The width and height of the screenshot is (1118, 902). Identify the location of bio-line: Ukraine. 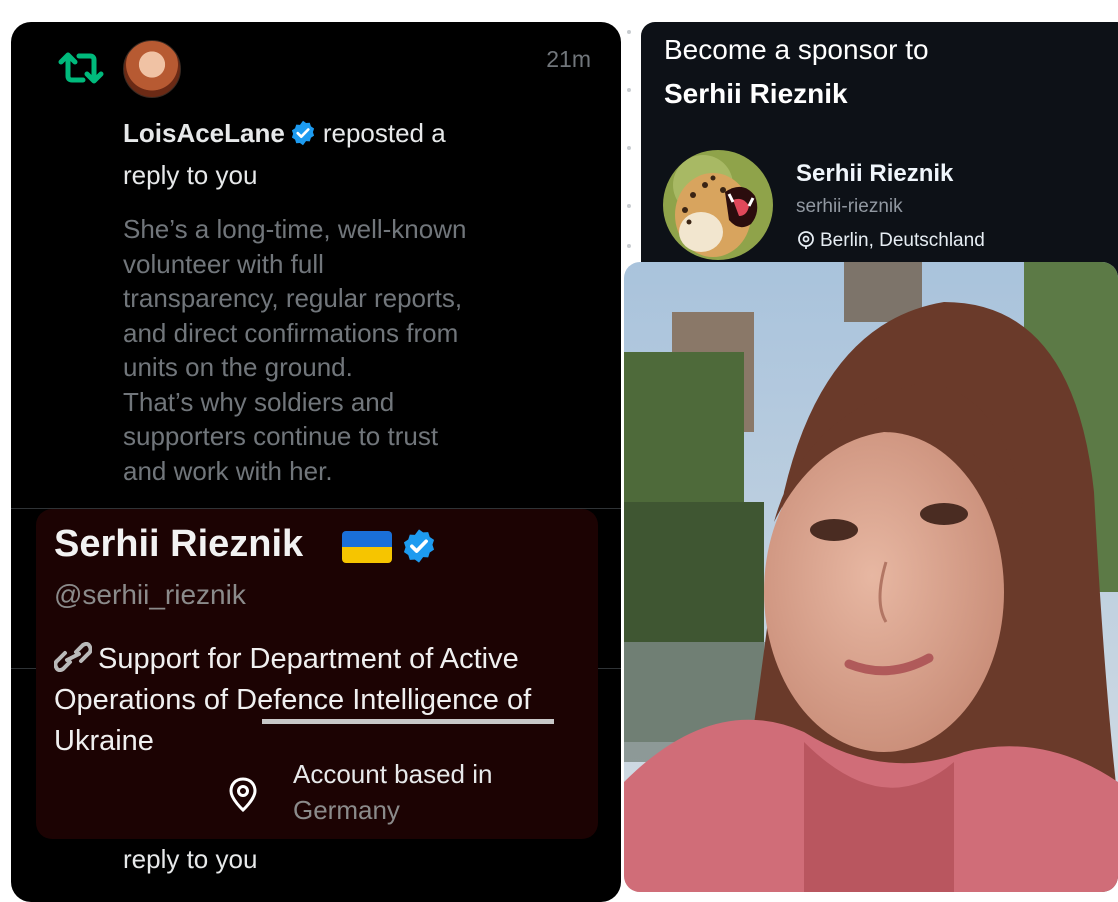
(104, 741).